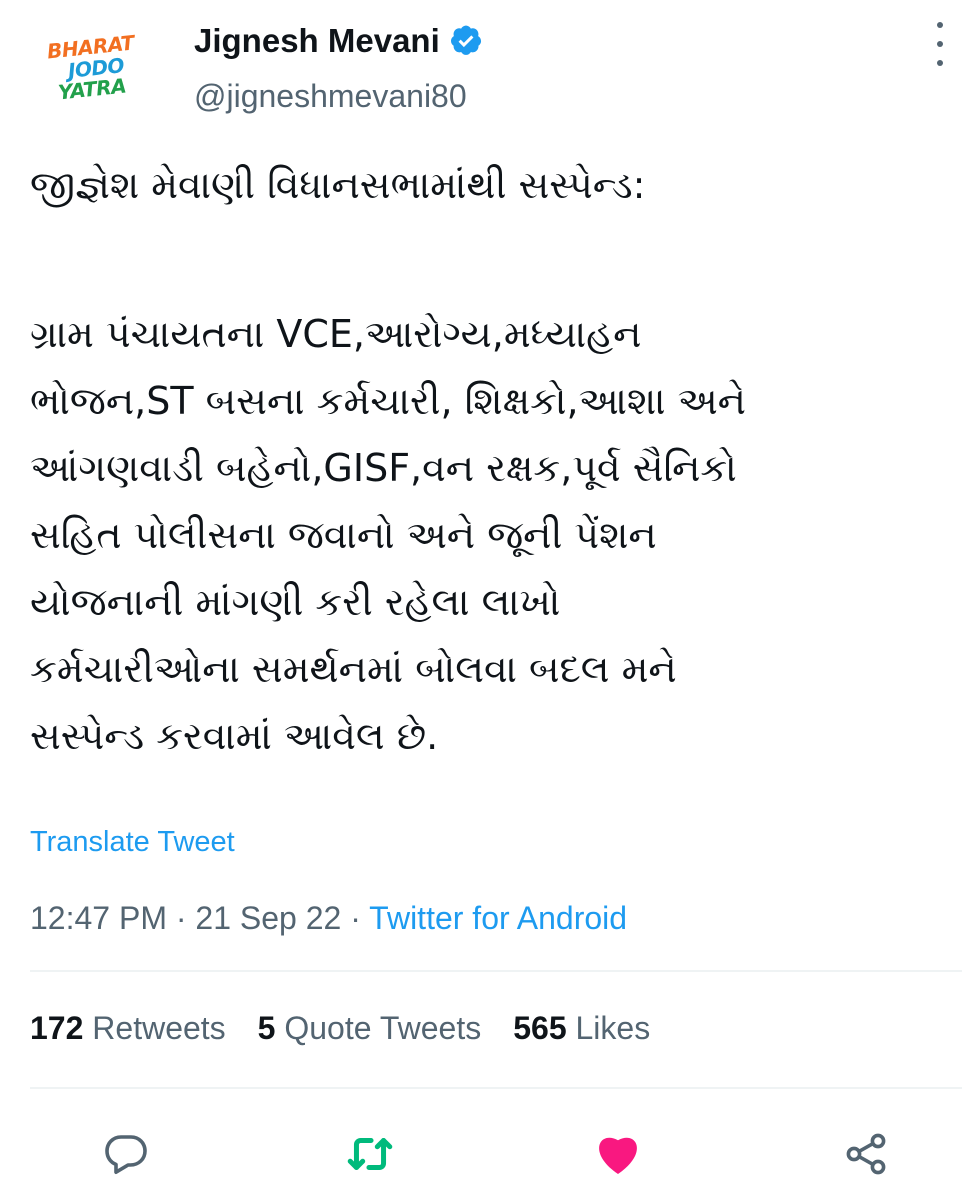 The height and width of the screenshot is (1200, 968). I want to click on retweets-stat: 172 Retweets, so click(128, 1028).